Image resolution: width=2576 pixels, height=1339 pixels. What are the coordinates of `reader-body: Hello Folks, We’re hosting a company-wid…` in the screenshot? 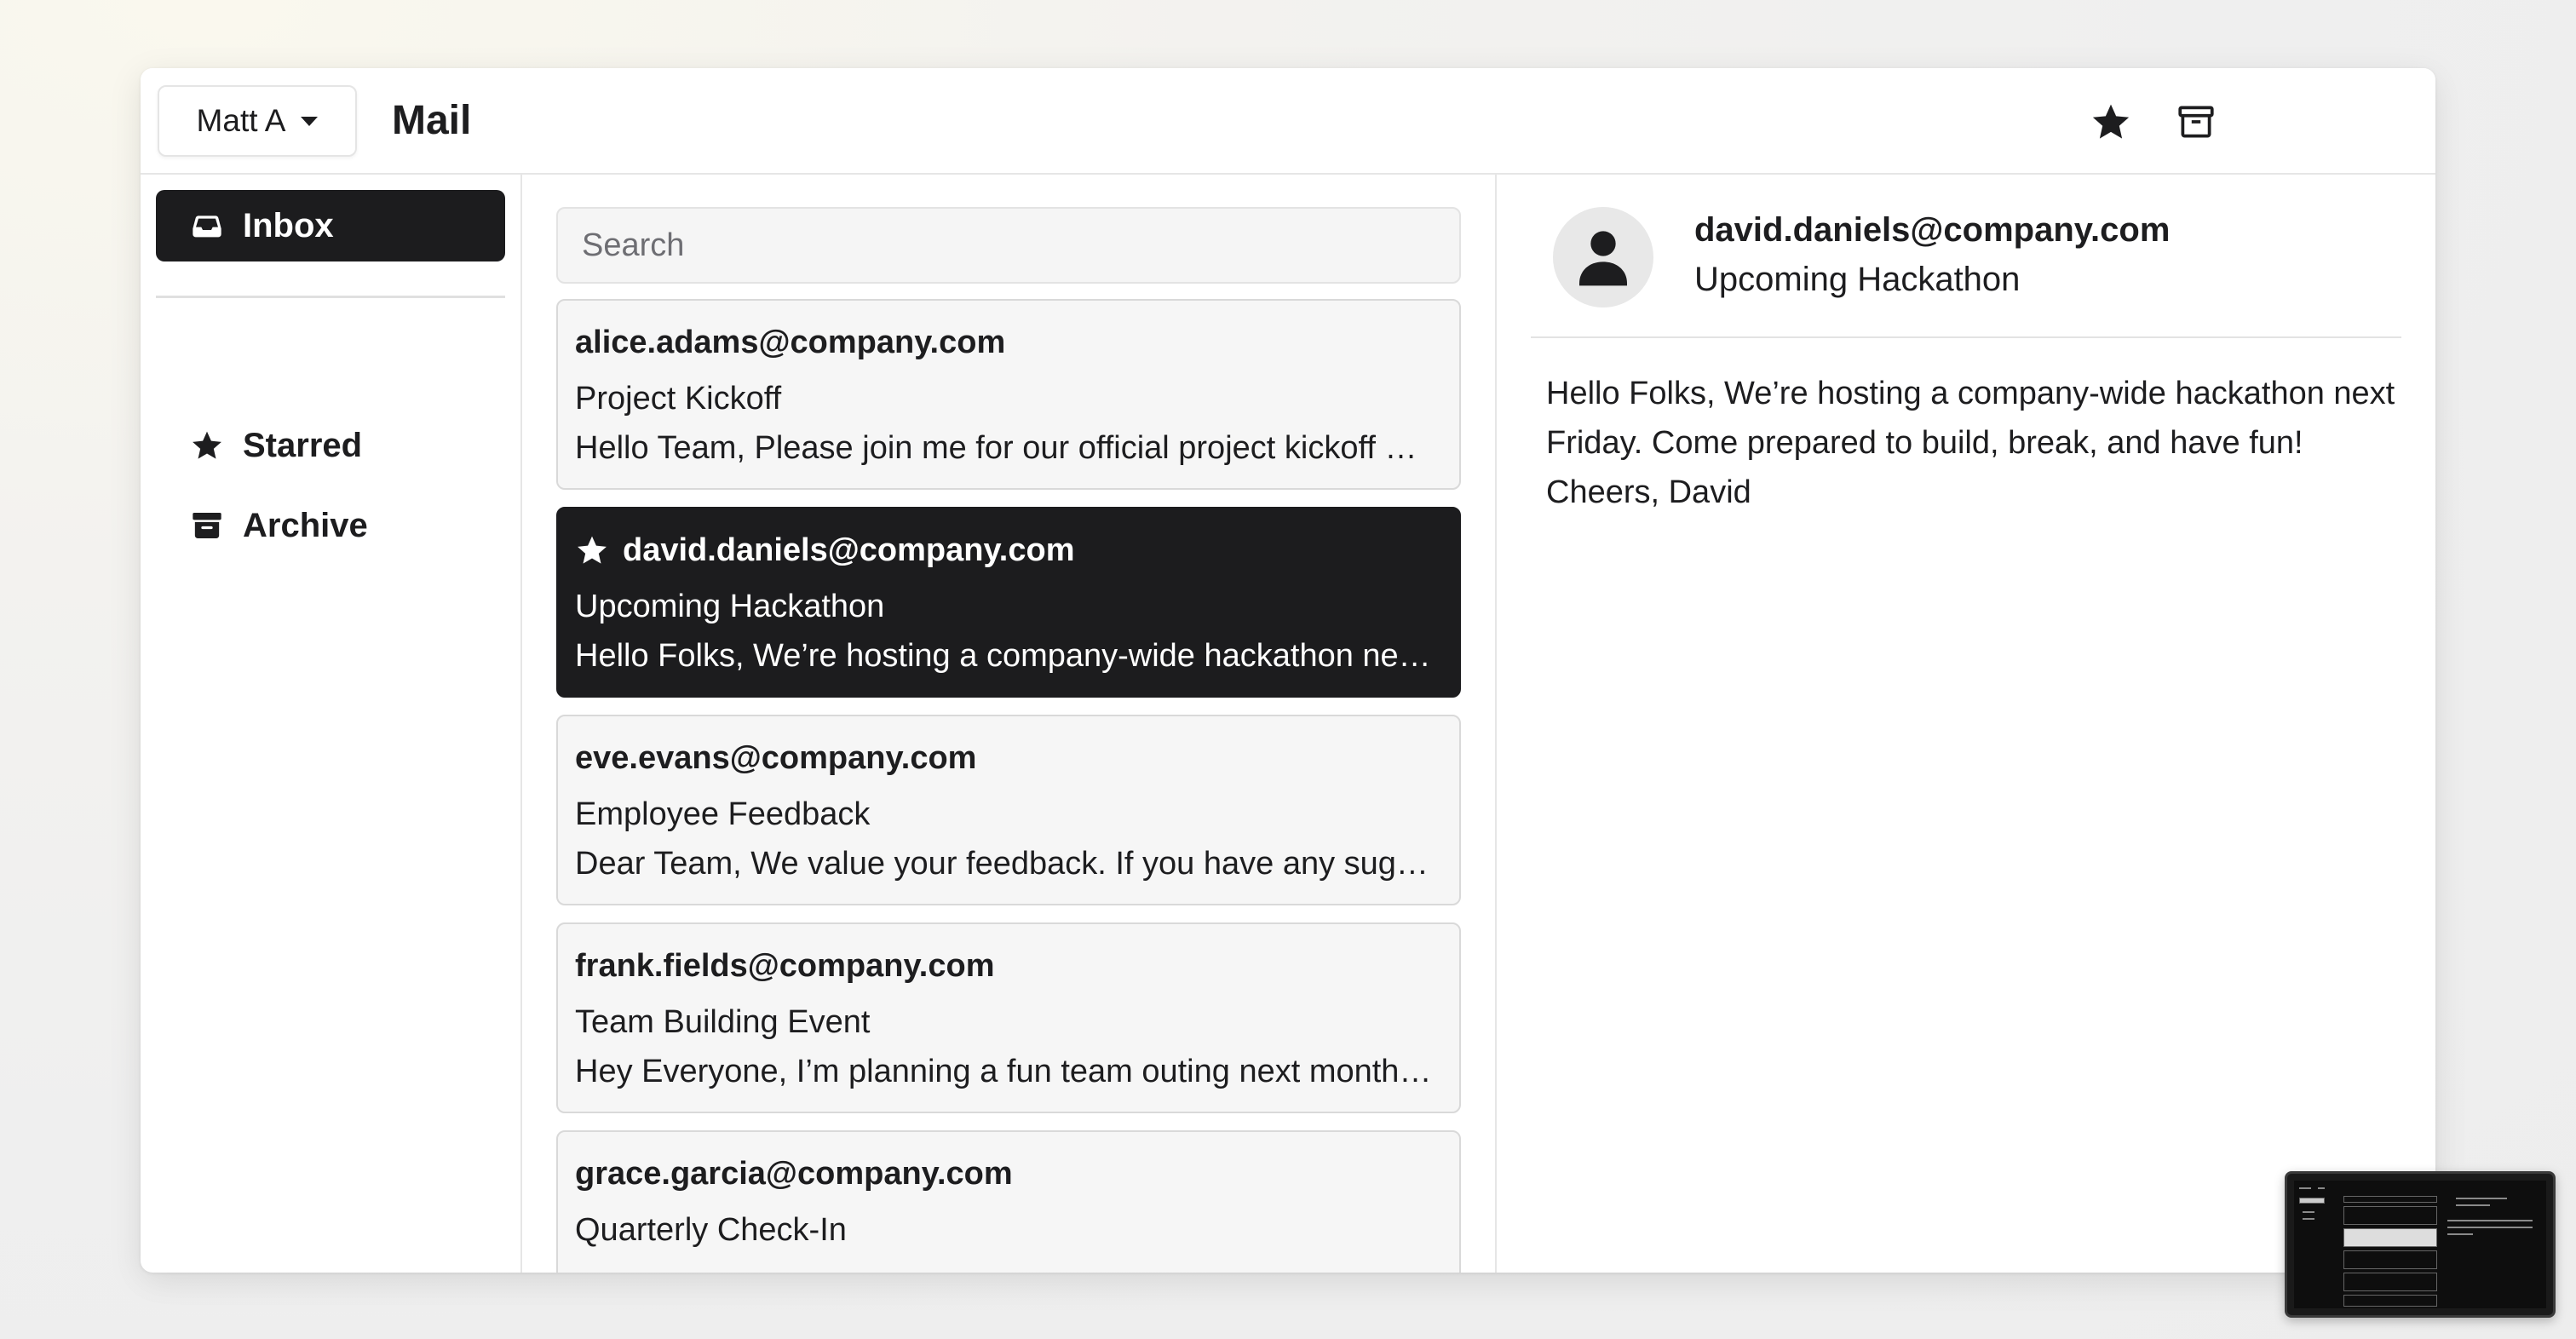 It's located at (1971, 443).